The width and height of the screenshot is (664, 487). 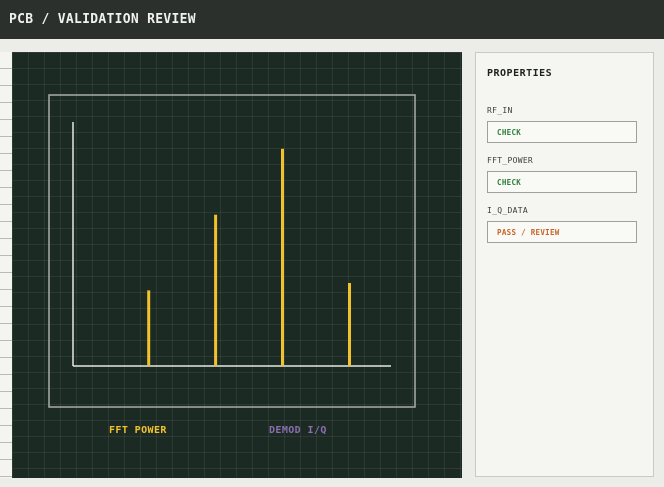 What do you see at coordinates (562, 132) in the screenshot?
I see `rf-in-status-field: CHECK` at bounding box center [562, 132].